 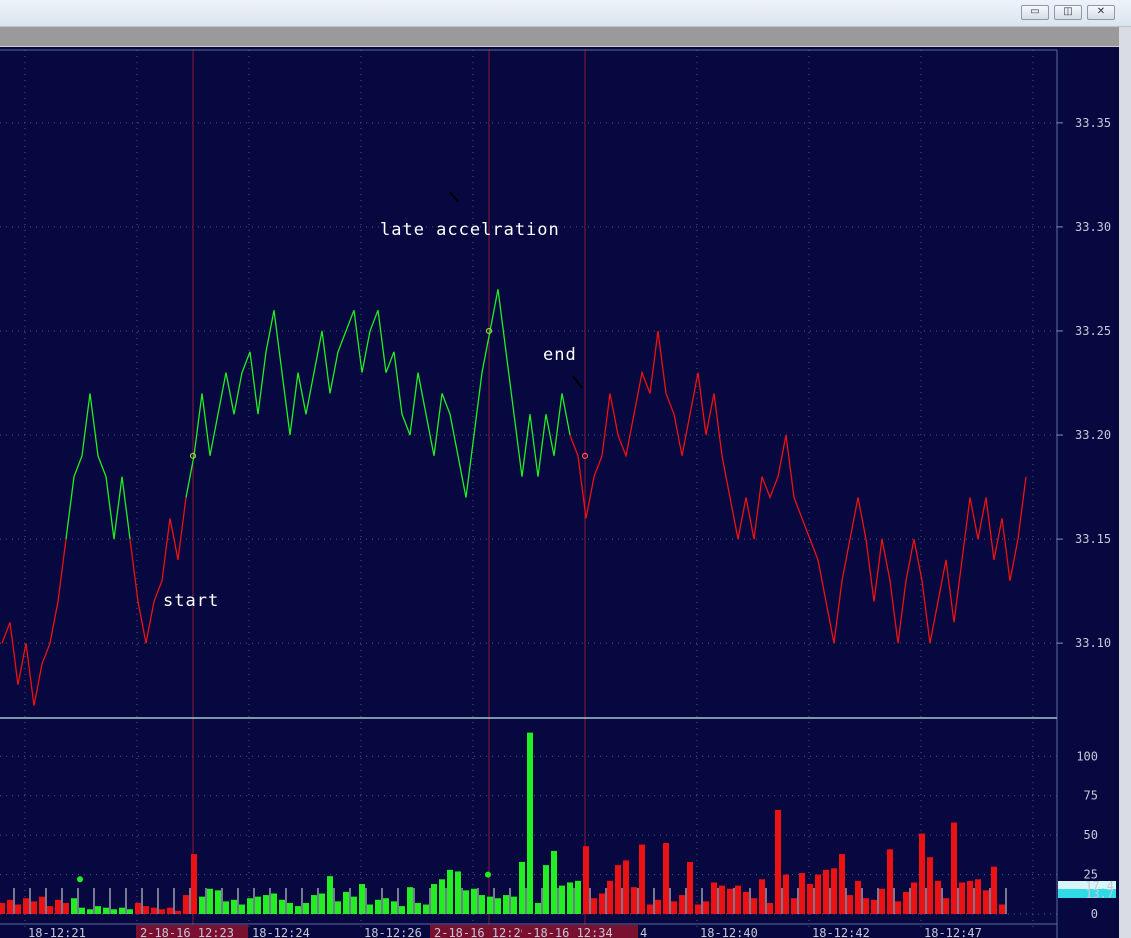 I want to click on restore-icon: ◫, so click(x=1068, y=12).